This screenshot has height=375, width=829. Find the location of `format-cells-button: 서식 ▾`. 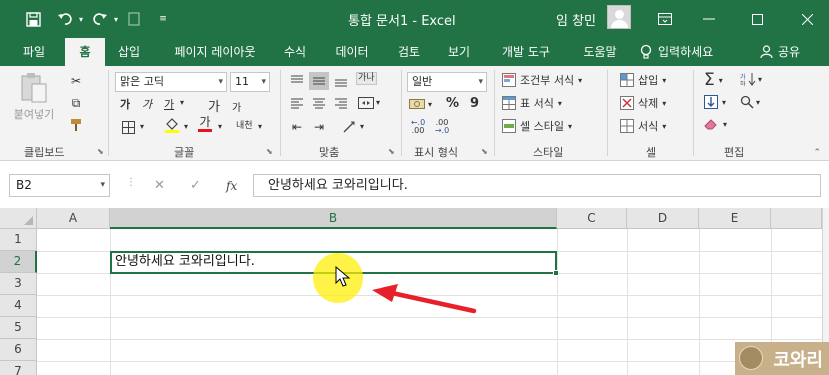

format-cells-button: 서식 ▾ is located at coordinates (643, 126).